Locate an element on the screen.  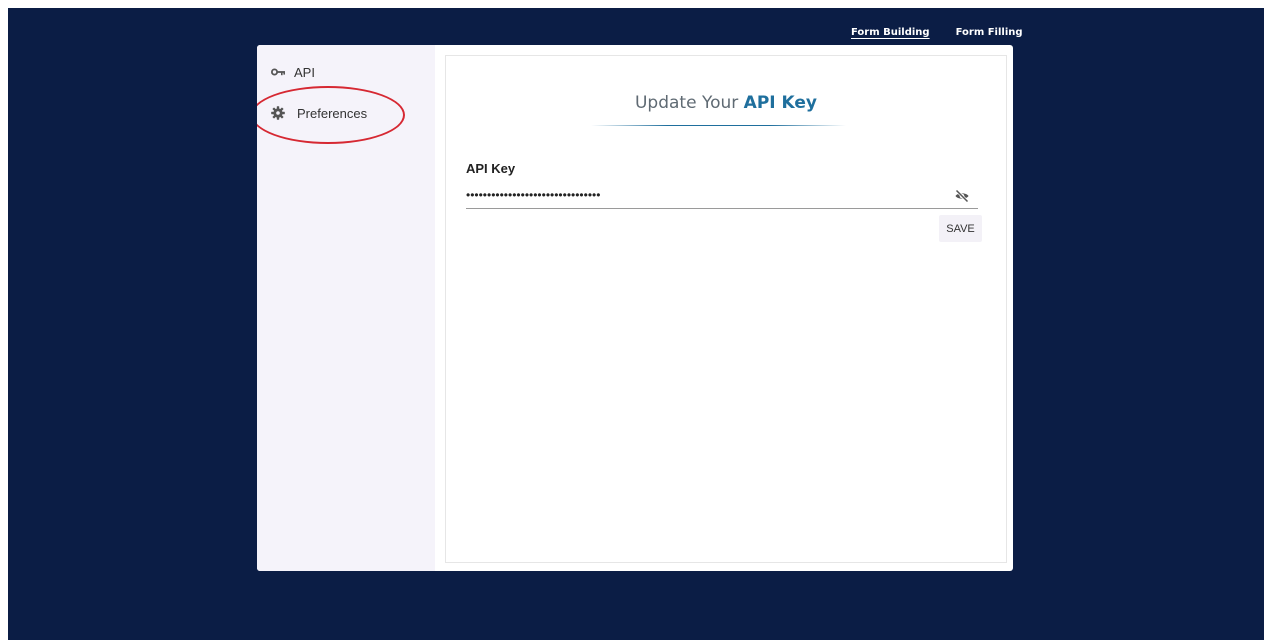
title-underline is located at coordinates (718, 125).